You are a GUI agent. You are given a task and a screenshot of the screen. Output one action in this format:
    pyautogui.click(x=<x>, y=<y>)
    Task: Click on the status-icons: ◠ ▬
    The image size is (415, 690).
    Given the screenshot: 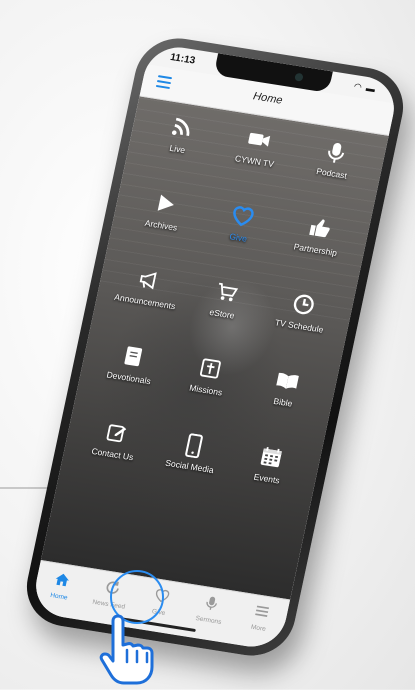 What is the action you would take?
    pyautogui.click(x=364, y=88)
    